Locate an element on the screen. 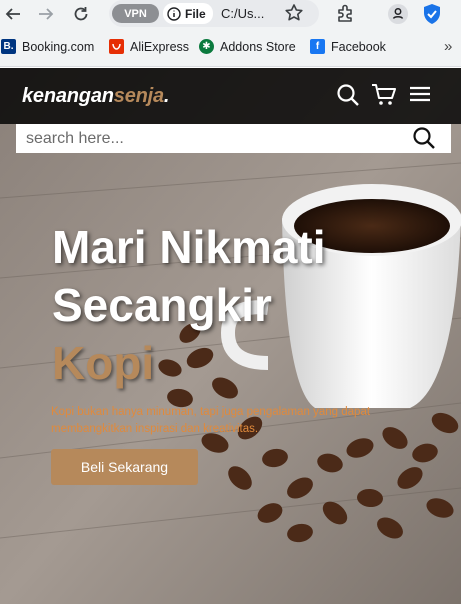 This screenshot has width=461, height=604. site-logo: kenangansenja. is located at coordinates (95, 96).